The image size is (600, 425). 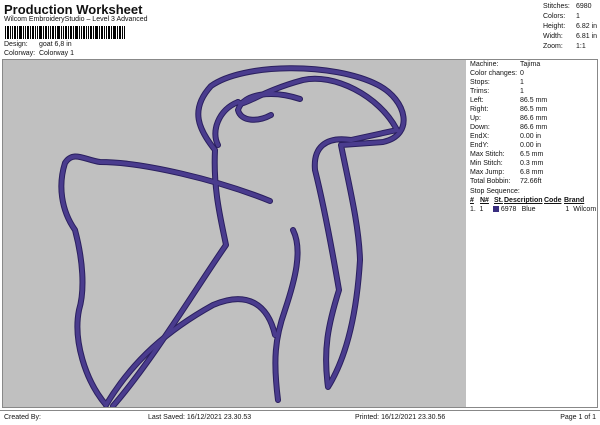 I want to click on info-row-max-stitch: Max Stitch: 6.5 mm, so click(x=533, y=154).